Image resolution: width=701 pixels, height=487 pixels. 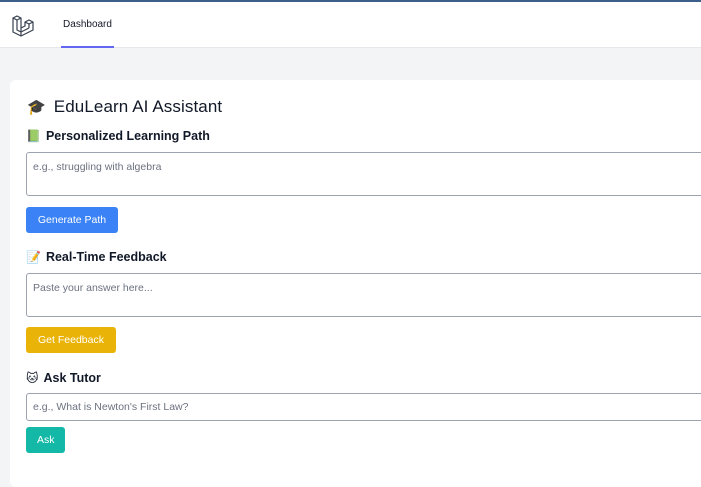 What do you see at coordinates (350, 25) in the screenshot?
I see `navbar: Dashboard` at bounding box center [350, 25].